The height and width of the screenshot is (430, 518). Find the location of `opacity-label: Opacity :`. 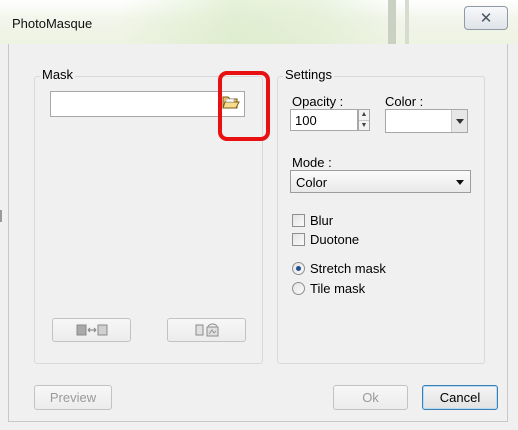

opacity-label: Opacity : is located at coordinates (318, 101).